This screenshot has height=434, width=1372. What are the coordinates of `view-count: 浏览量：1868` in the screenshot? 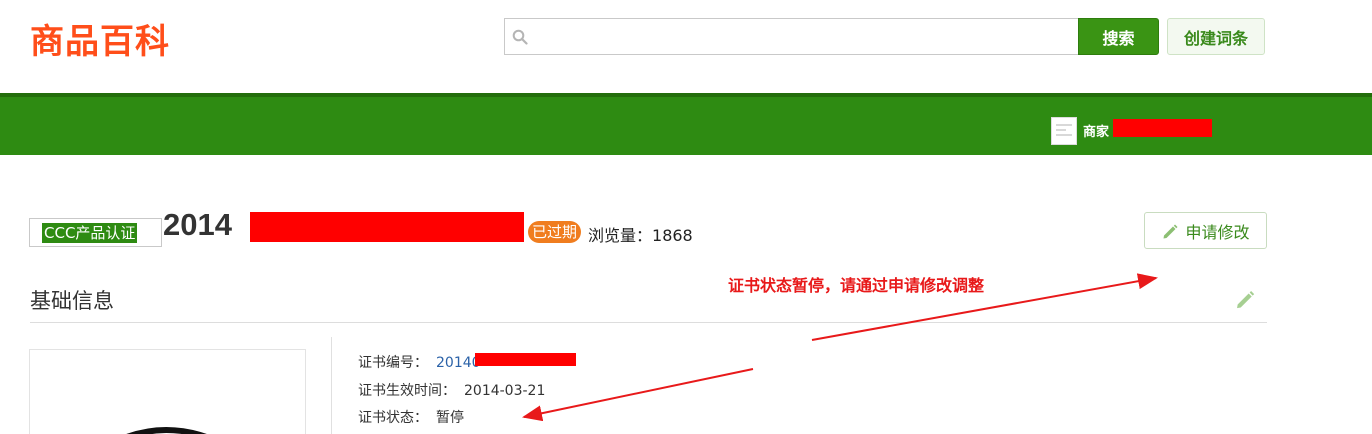 It's located at (640, 234).